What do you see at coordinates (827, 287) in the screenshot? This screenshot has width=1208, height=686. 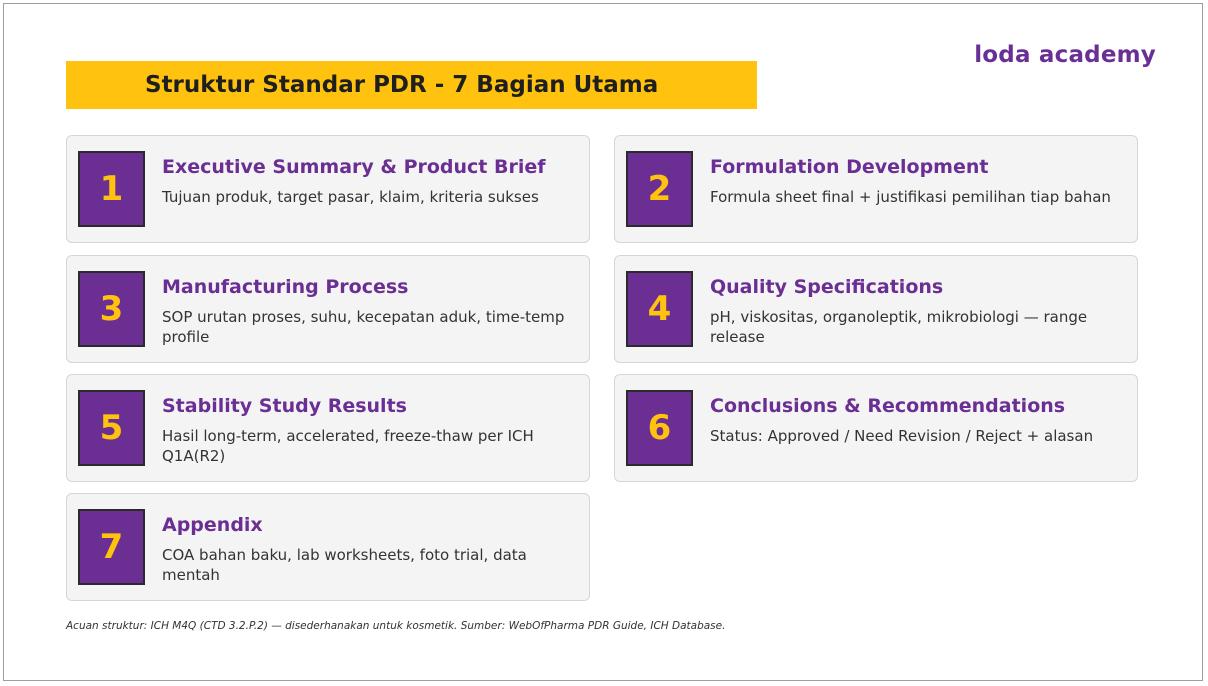 I see `section-title: Quality Specifications` at bounding box center [827, 287].